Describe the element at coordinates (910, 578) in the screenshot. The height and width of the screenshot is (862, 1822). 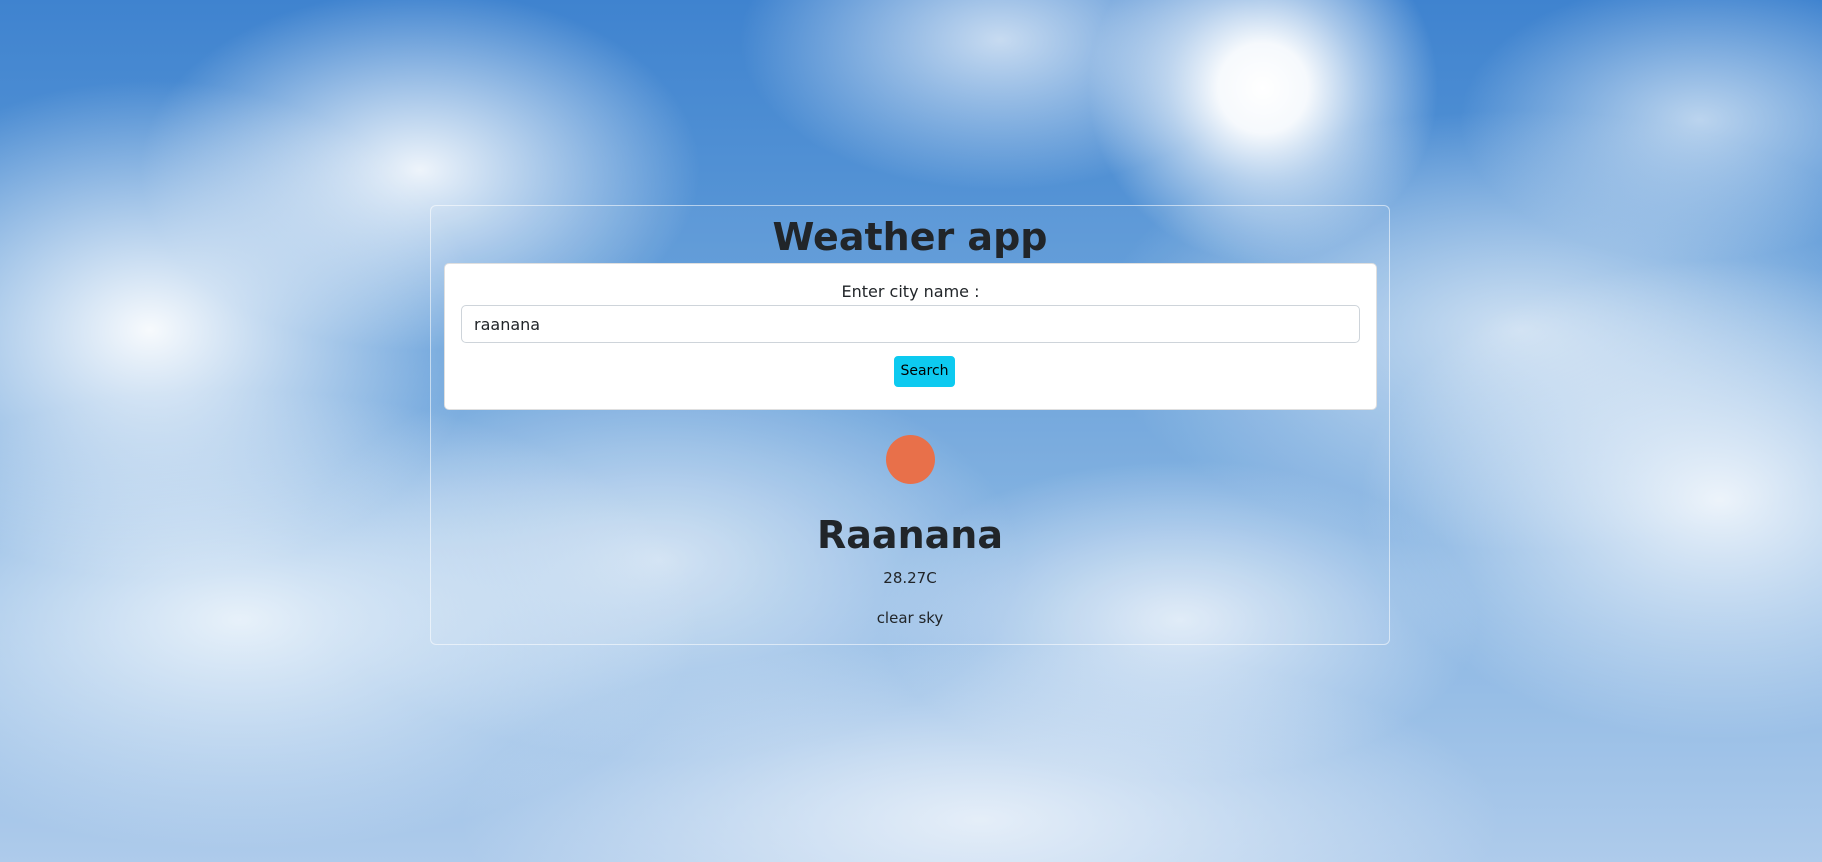
I see `temperature: 28.27C` at that location.